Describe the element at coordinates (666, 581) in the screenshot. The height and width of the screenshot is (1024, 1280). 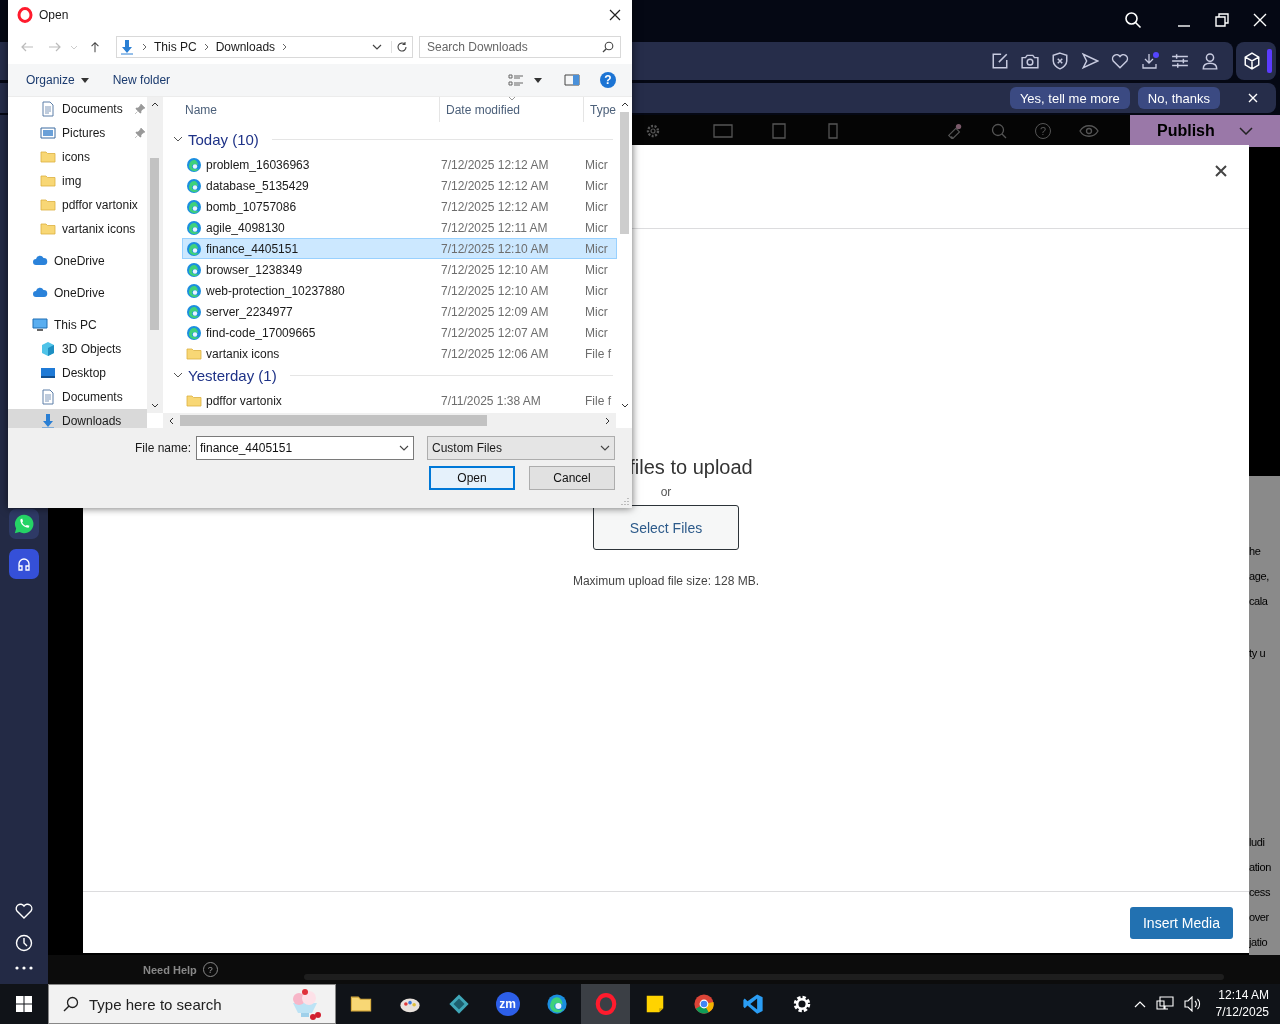
I see `upload-size-note: Maximum upload file size: 128 MB.` at that location.